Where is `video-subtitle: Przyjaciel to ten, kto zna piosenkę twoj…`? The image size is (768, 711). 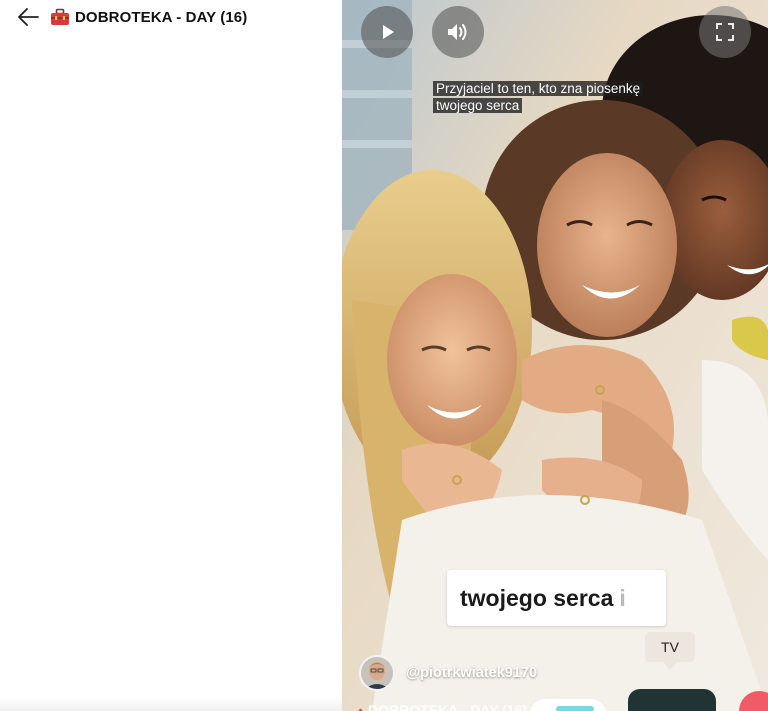
video-subtitle: Przyjaciel to ten, kto zna piosenkę twoj… is located at coordinates (548, 97).